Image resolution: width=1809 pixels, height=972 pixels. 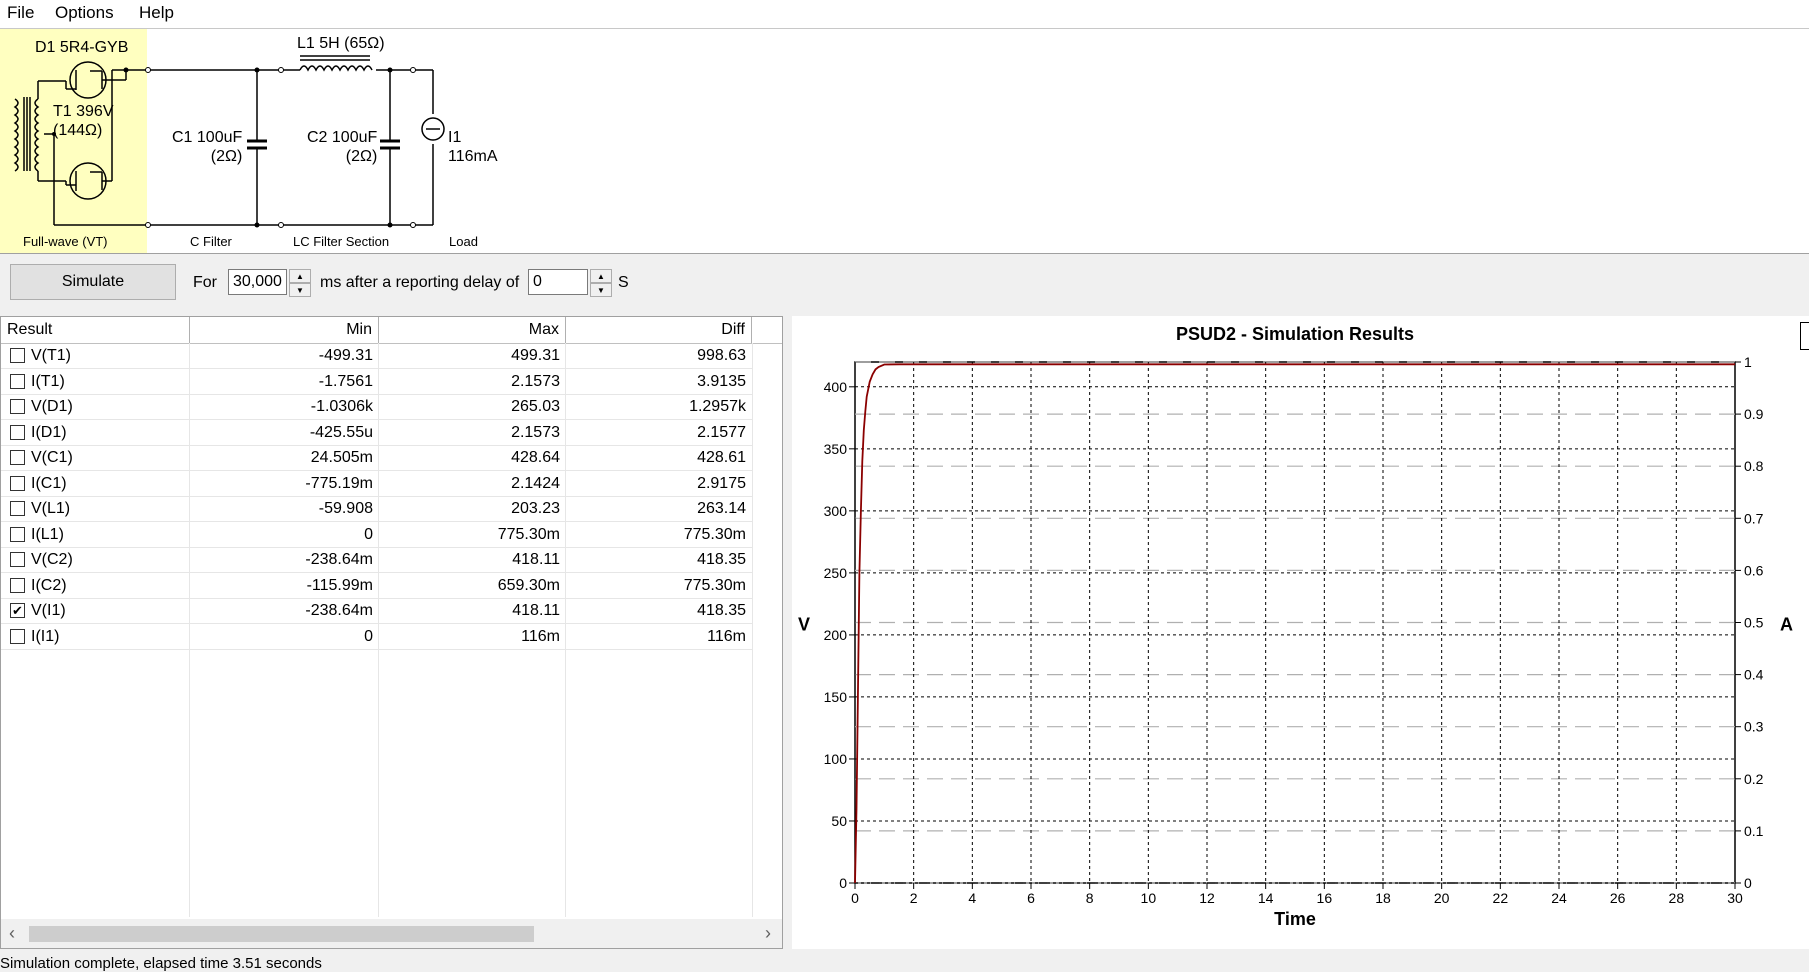 What do you see at coordinates (1295, 334) in the screenshot?
I see `chart-title: PSUD2 - Simulation Results` at bounding box center [1295, 334].